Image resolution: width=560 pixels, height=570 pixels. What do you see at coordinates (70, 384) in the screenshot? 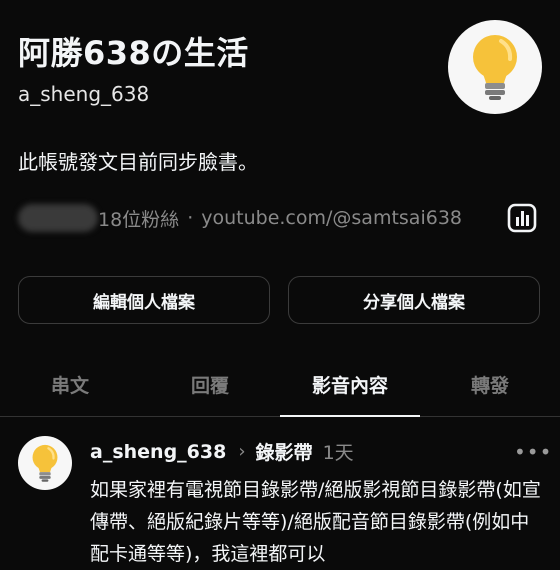
I see `tab-threads: 串文` at bounding box center [70, 384].